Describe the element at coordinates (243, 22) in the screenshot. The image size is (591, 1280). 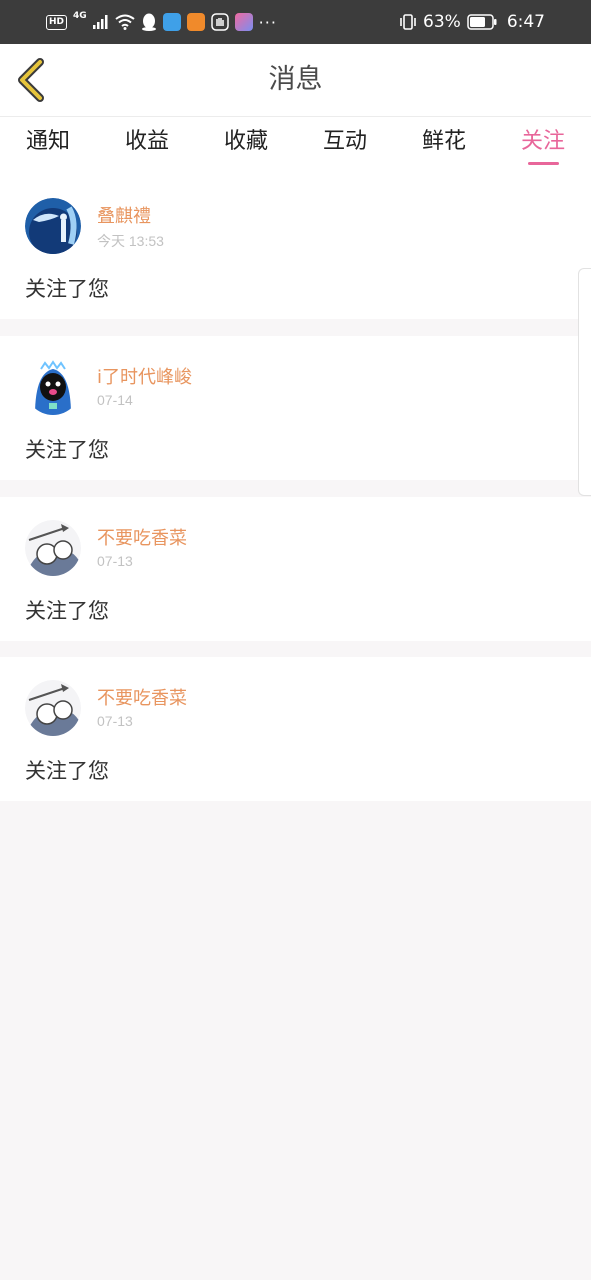
I see `flower-app-icon` at that location.